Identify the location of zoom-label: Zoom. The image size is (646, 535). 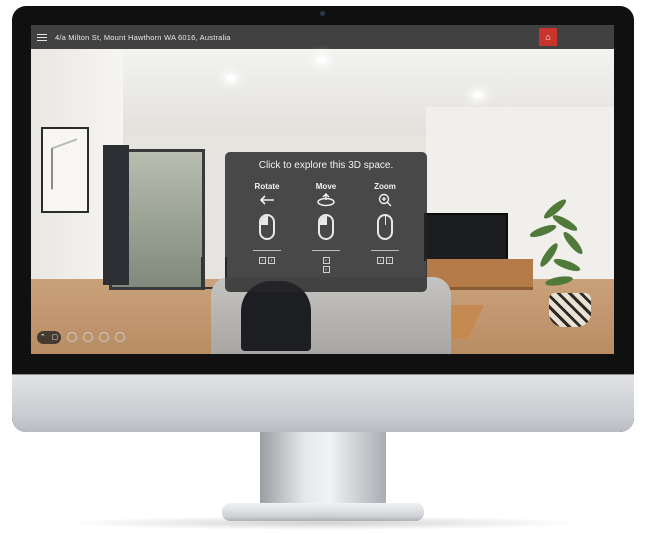
(385, 186).